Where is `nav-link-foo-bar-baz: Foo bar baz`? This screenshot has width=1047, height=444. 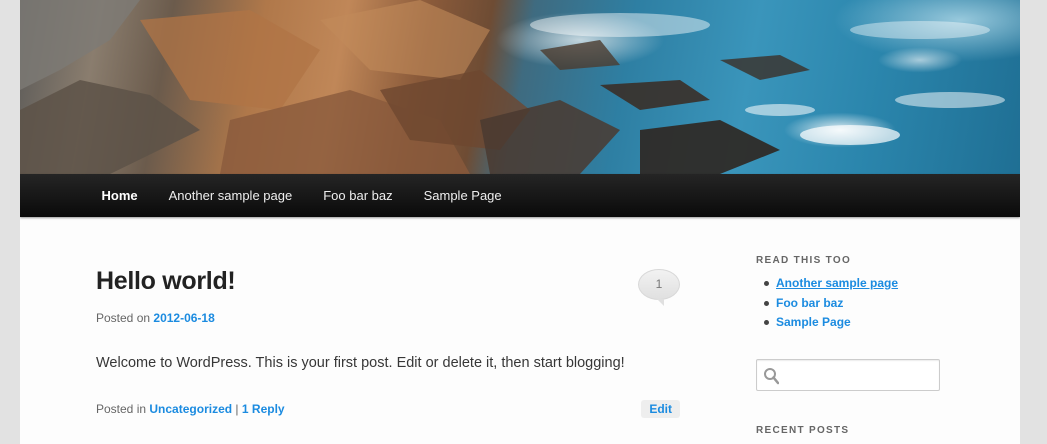
nav-link-foo-bar-baz: Foo bar baz is located at coordinates (358, 195).